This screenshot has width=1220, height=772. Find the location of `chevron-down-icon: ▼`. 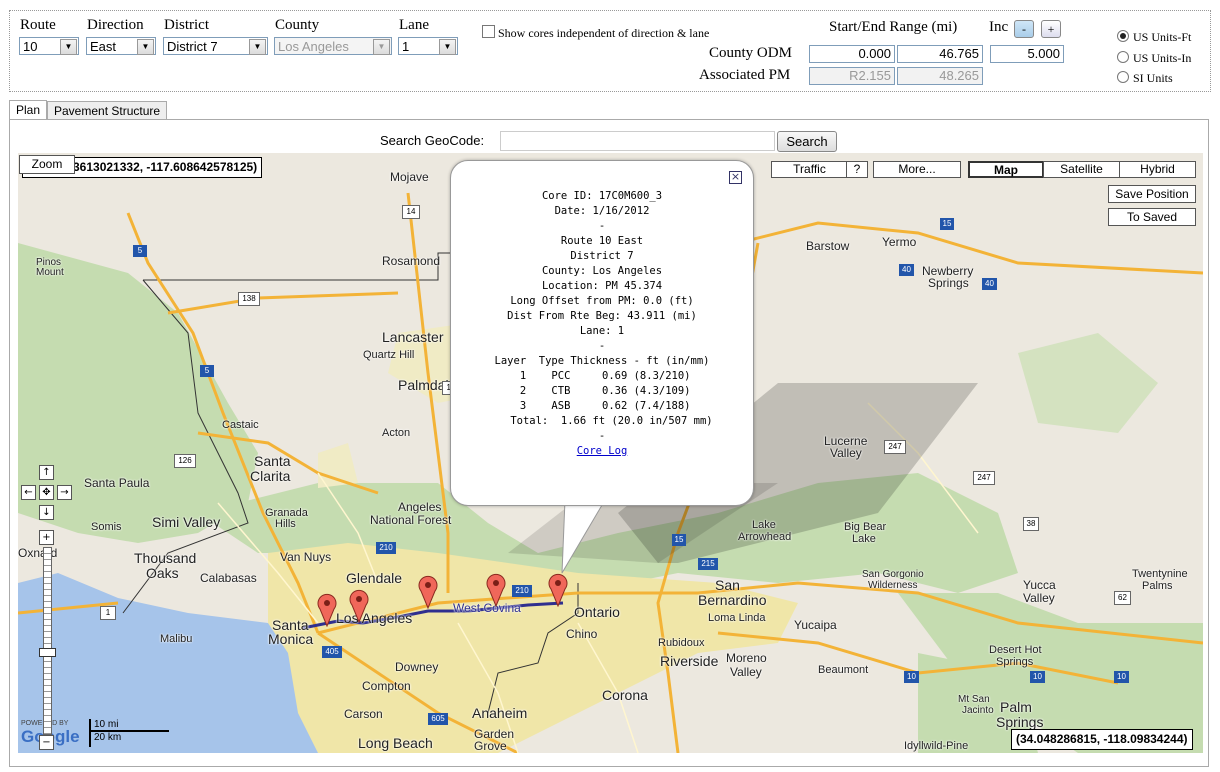

chevron-down-icon: ▼ is located at coordinates (68, 47).